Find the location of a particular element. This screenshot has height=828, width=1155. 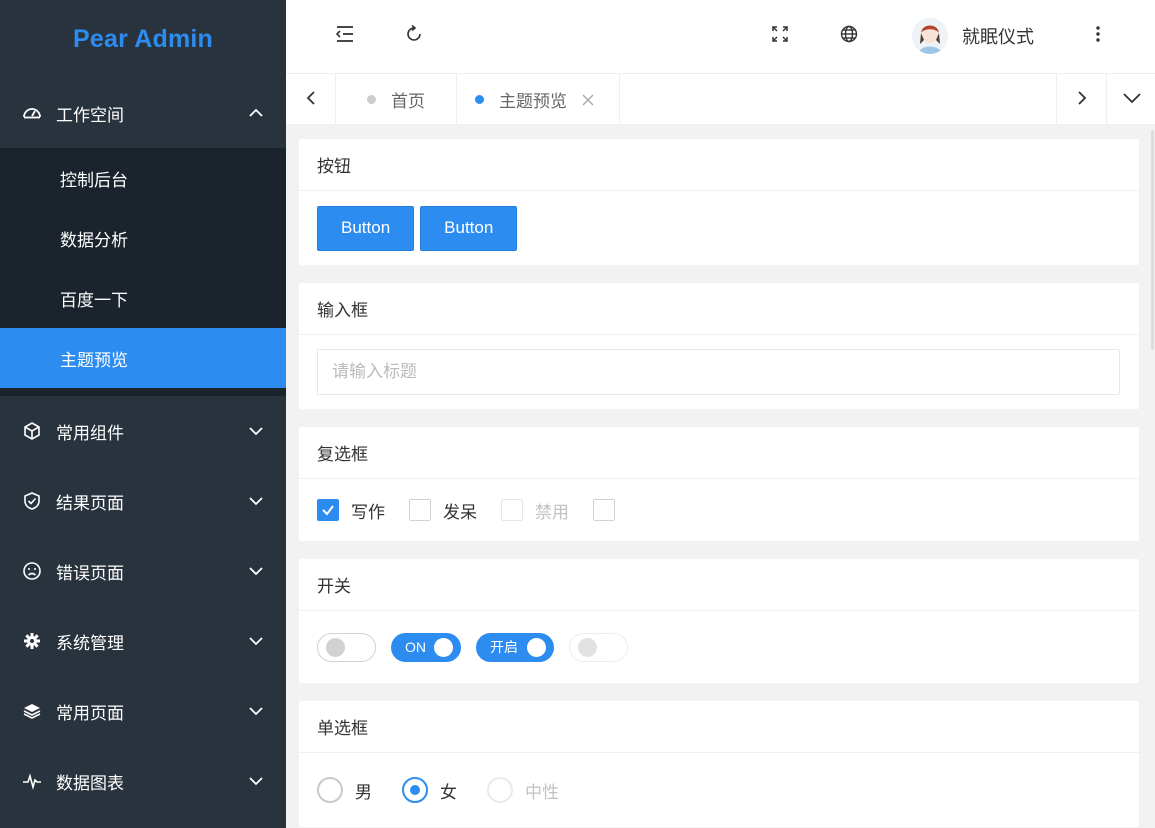

more-vertical-icon is located at coordinates (1098, 36).